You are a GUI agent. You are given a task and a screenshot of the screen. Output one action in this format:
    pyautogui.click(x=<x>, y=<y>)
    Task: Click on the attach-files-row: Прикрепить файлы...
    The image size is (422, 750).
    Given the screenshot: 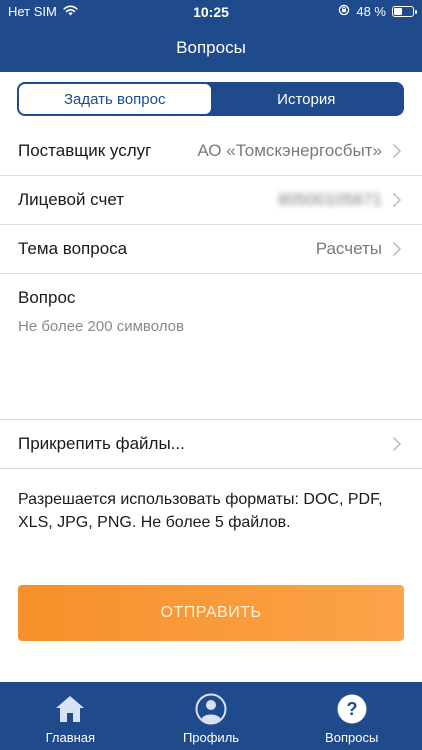 What is the action you would take?
    pyautogui.click(x=211, y=444)
    